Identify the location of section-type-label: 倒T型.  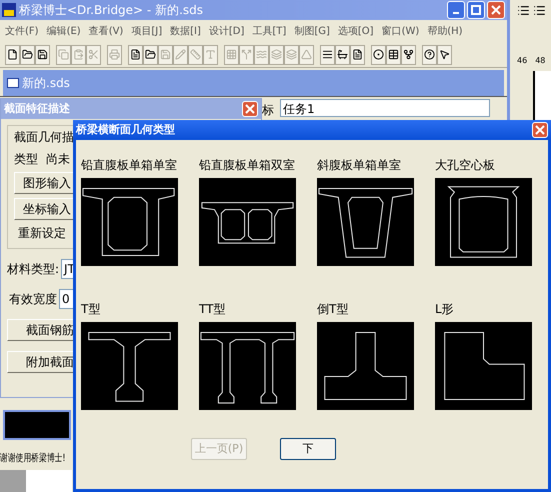
(333, 309).